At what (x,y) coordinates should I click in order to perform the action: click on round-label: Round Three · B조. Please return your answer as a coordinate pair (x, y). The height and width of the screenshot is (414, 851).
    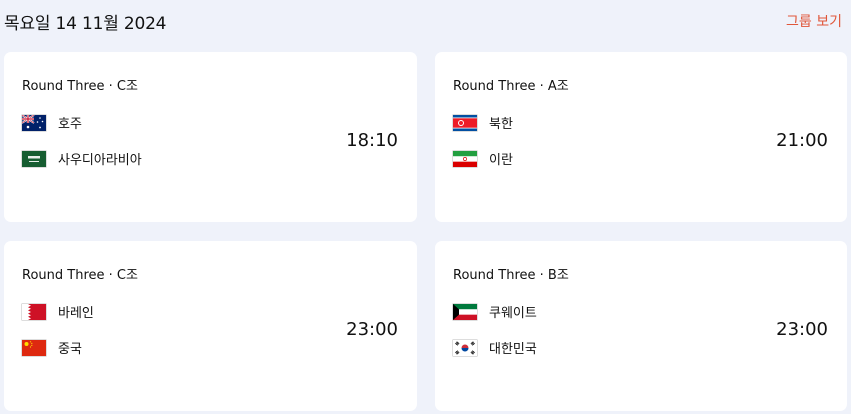
    Looking at the image, I should click on (511, 275).